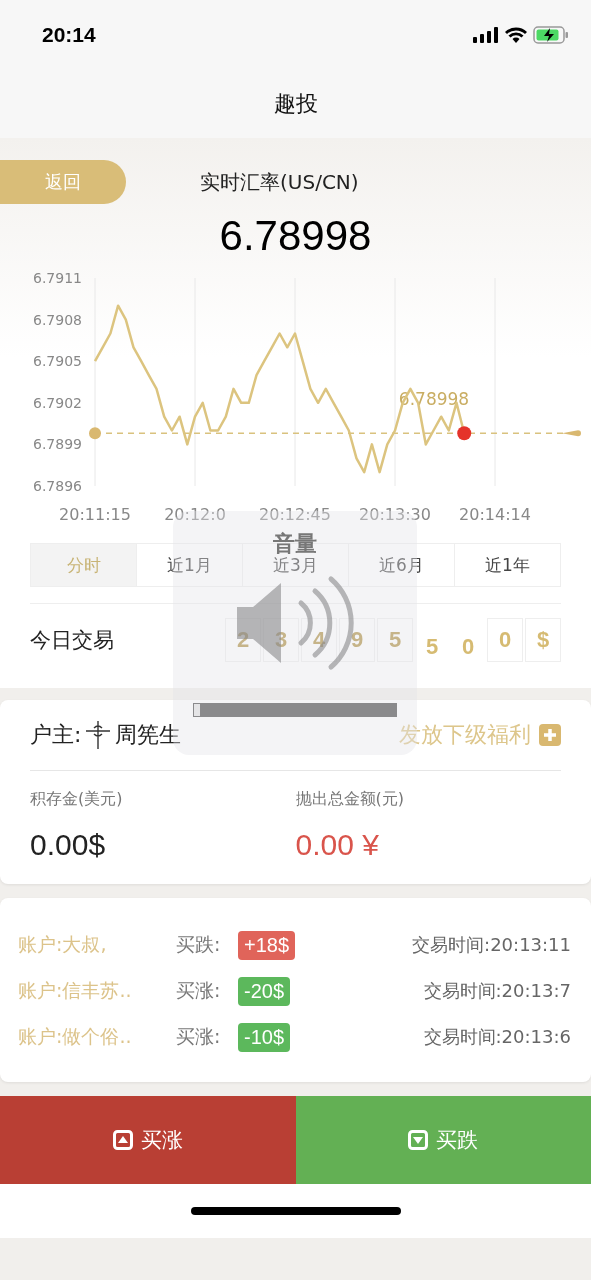 The width and height of the screenshot is (591, 1280). I want to click on trade-time: 交易时间:20:13:6, so click(497, 1037).